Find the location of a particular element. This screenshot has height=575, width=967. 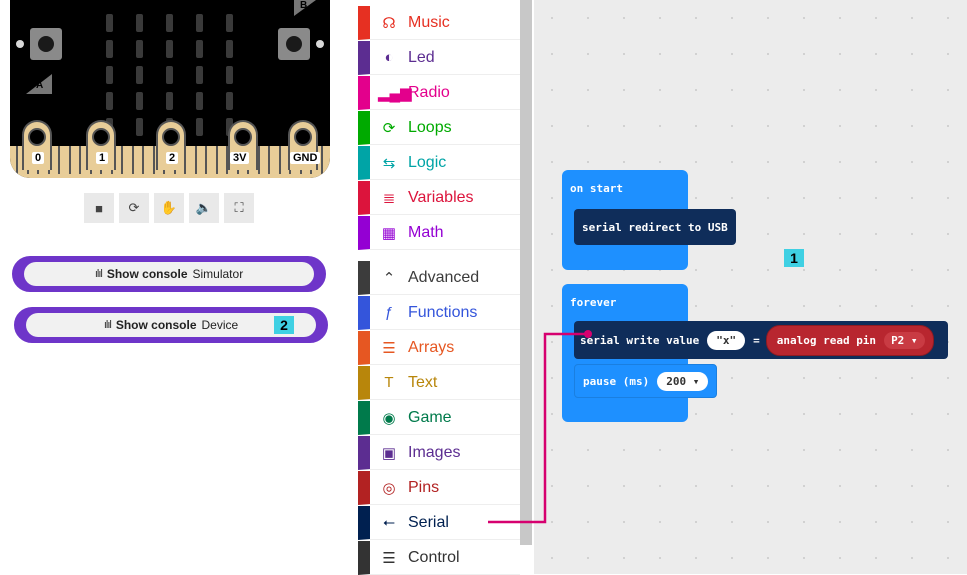

pin-label: 0 is located at coordinates (38, 158).